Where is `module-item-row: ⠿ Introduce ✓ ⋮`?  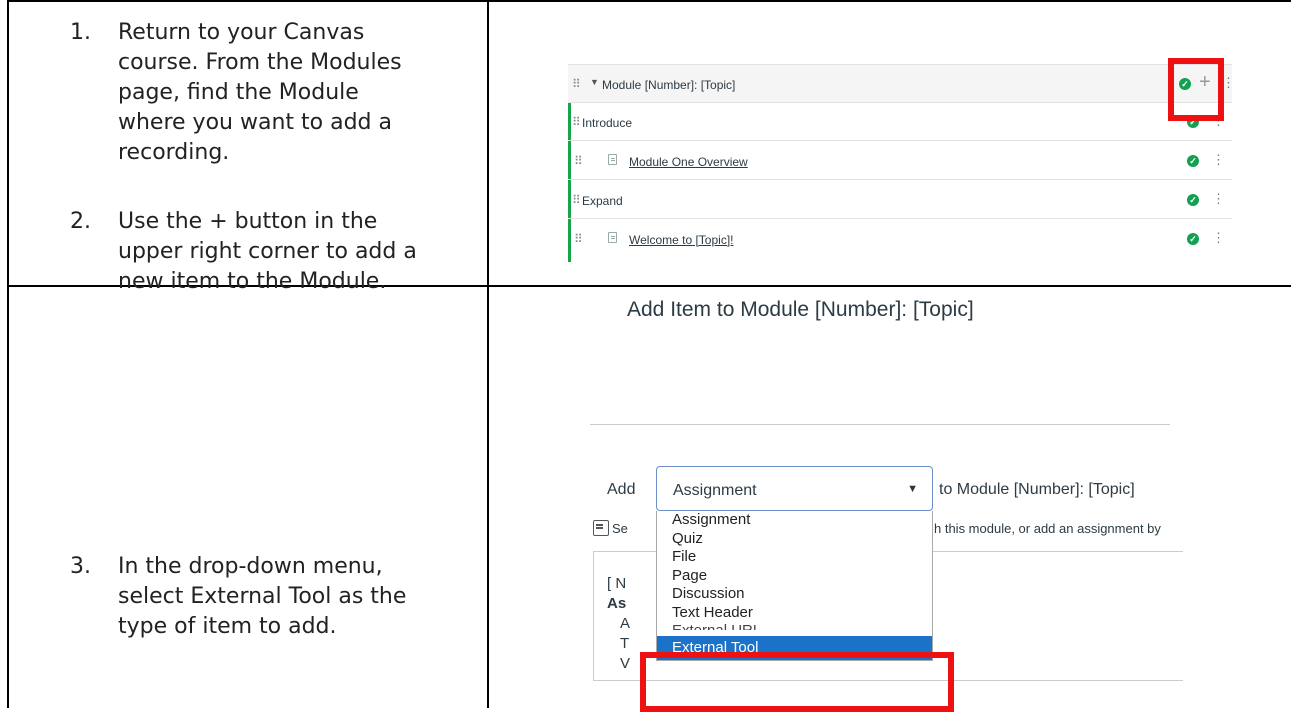
module-item-row: ⠿ Introduce ✓ ⋮ is located at coordinates (900, 122).